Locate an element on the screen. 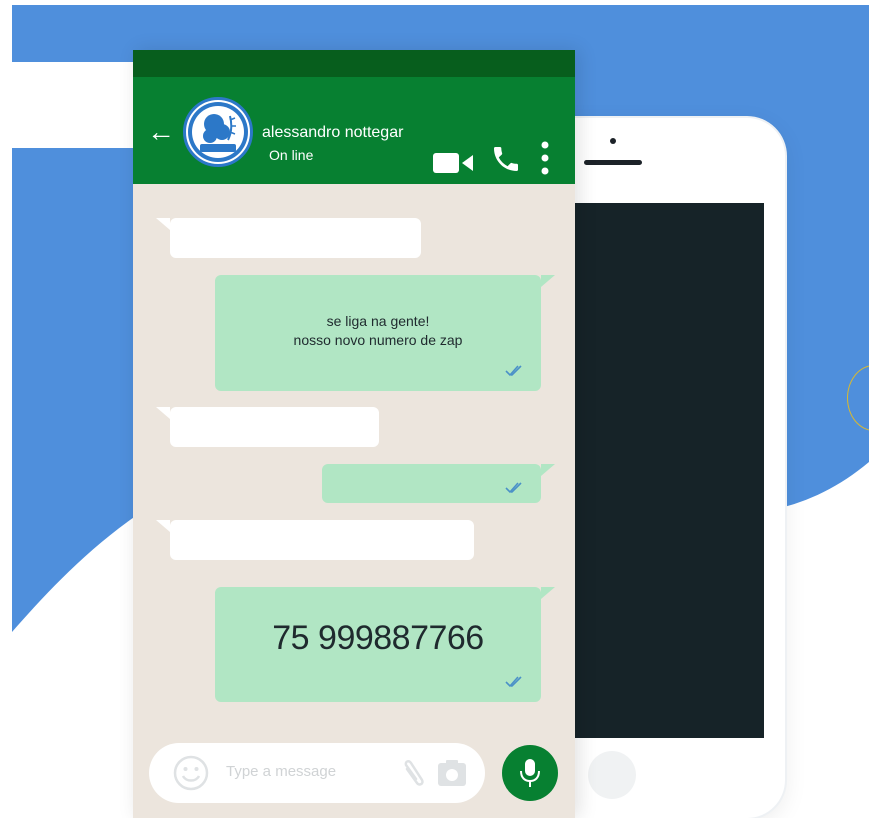 The image size is (869, 818). chat-header: ← alessandro nottegar On line is located at coordinates (354, 130).